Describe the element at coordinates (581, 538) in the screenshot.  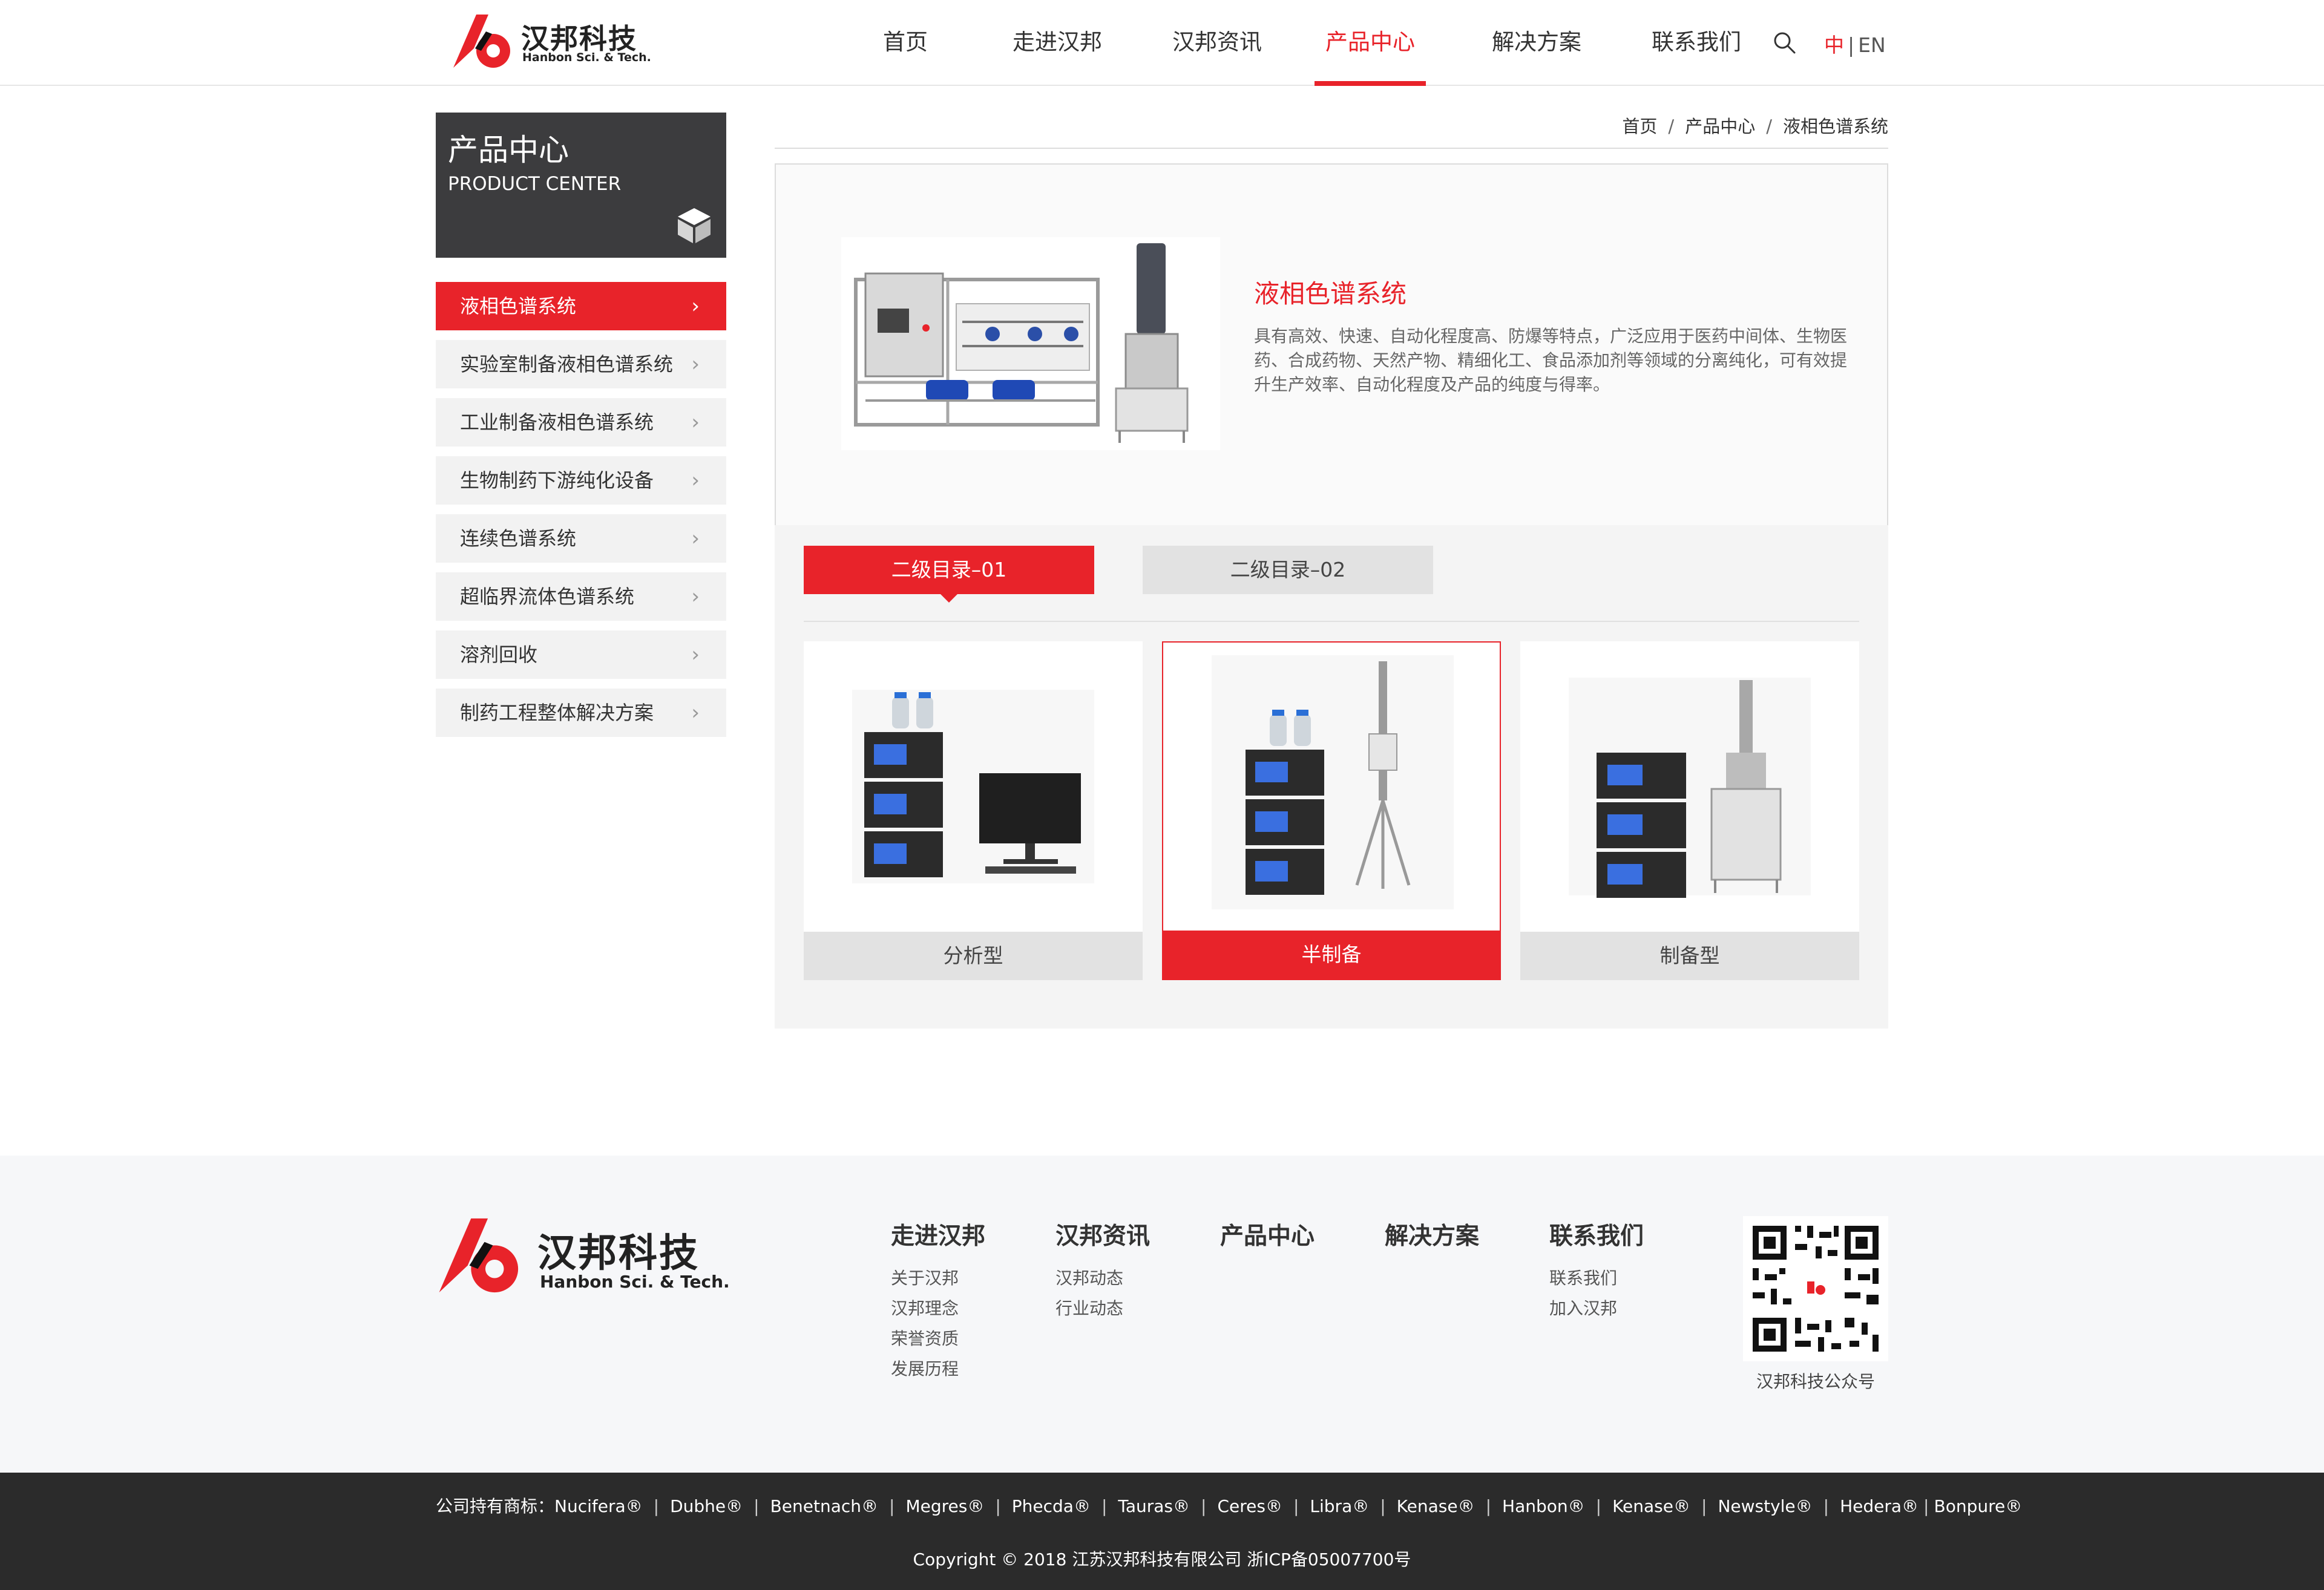
I see `sidebar-item-continuous-chromatography: 连续色谱系统 ›` at that location.